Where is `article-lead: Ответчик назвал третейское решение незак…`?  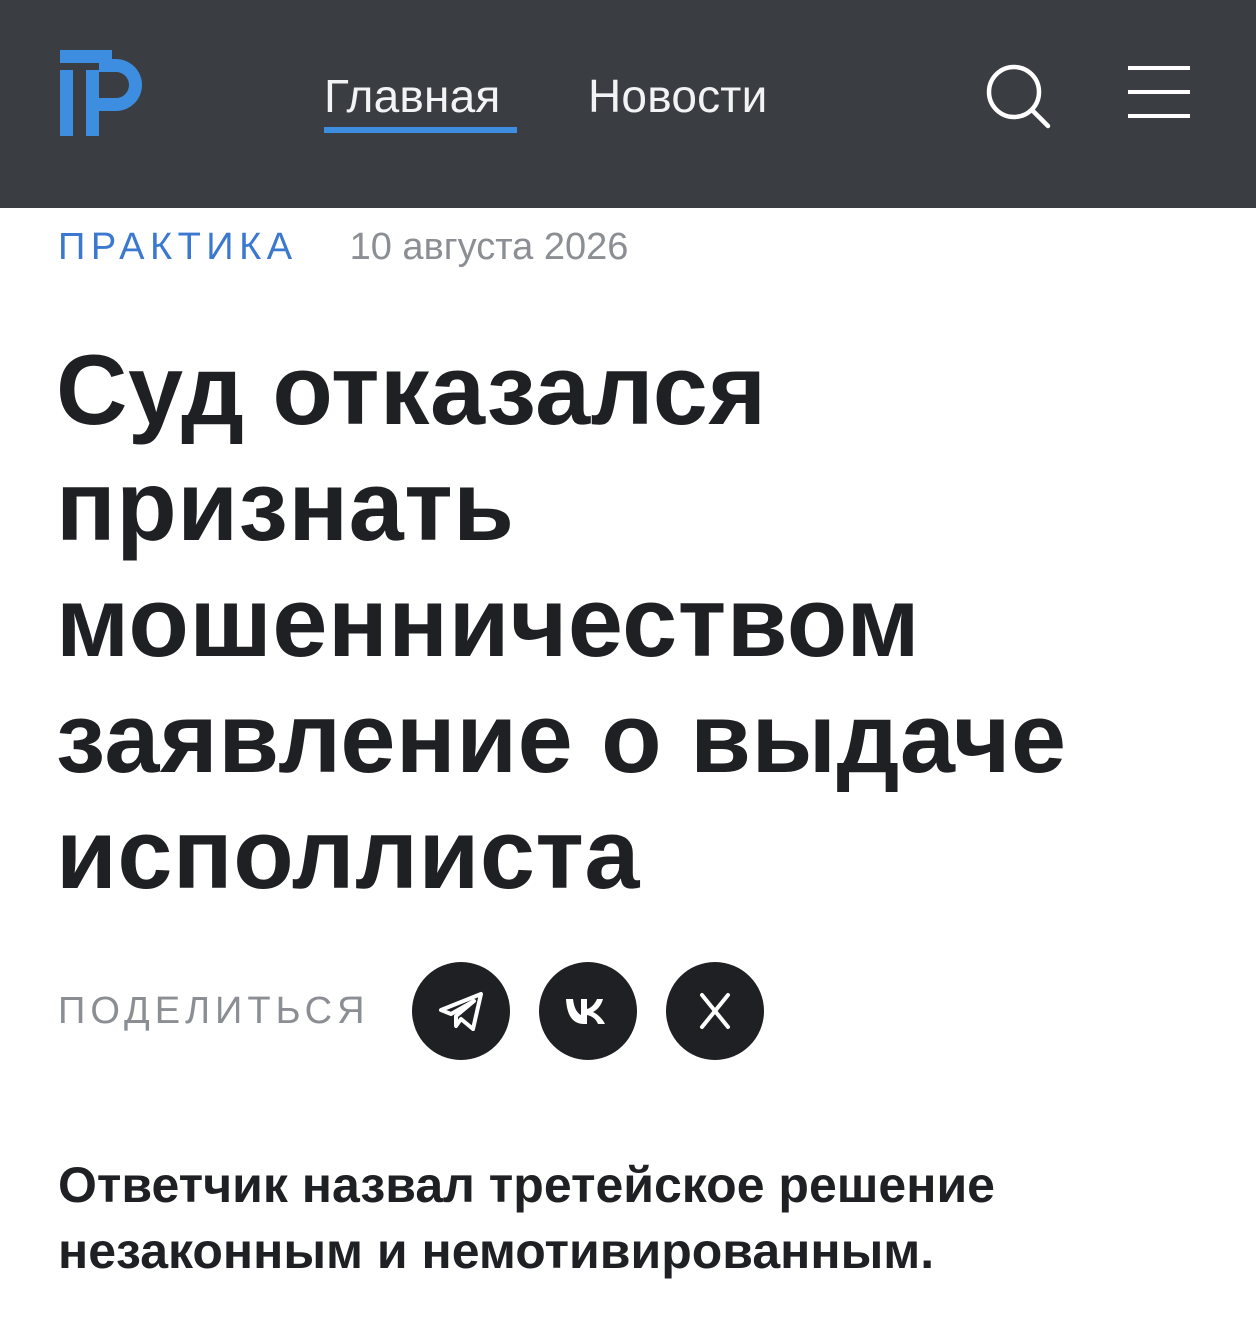
article-lead: Ответчик назвал третейское решение незак… is located at coordinates (526, 1218).